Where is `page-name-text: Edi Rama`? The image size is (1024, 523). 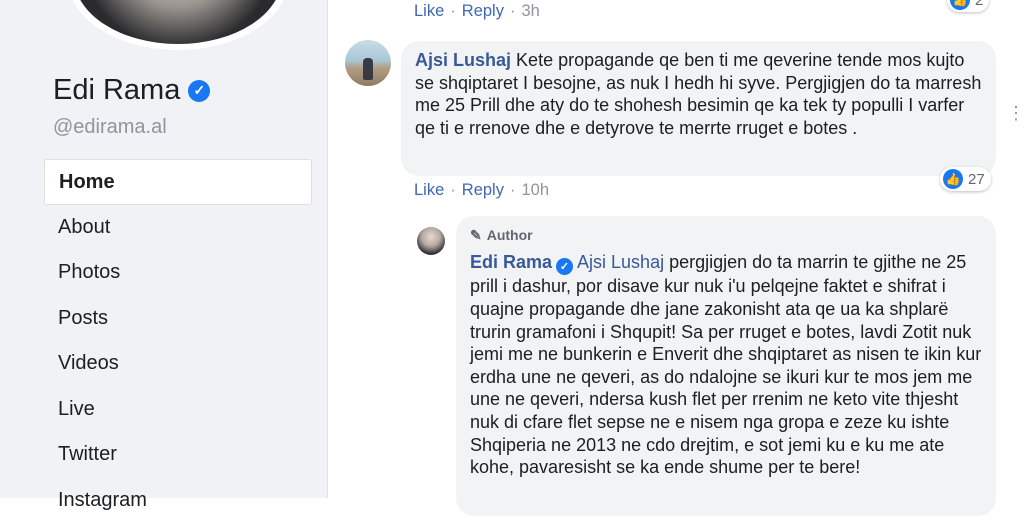 page-name-text: Edi Rama is located at coordinates (116, 90).